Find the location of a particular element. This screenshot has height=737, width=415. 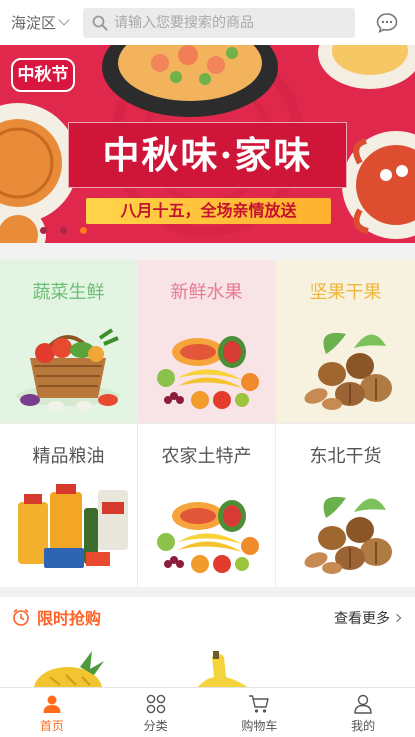

category-label: 蔬菜生鲜 is located at coordinates (68, 292).